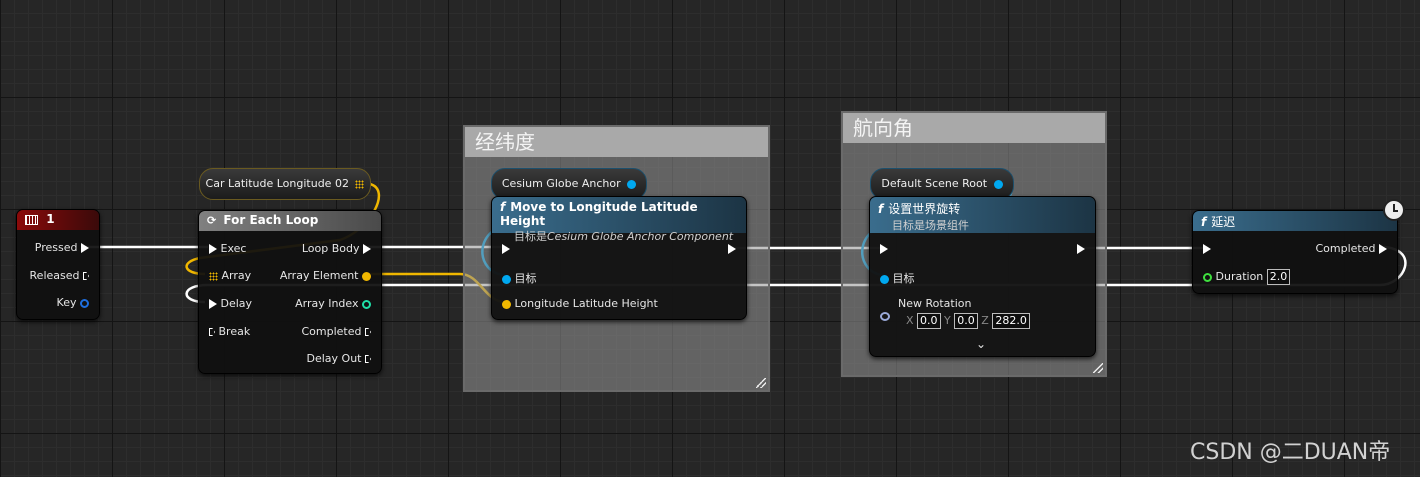 The image size is (1420, 477). What do you see at coordinates (1295, 252) in the screenshot?
I see `delay-node: f 延迟 Completed Duration 2.0` at bounding box center [1295, 252].